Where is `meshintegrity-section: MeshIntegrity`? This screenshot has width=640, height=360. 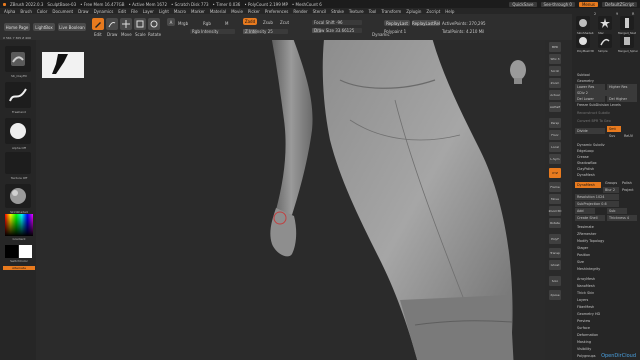
meshintegrity-section: MeshIntegrity is located at coordinates (606, 269).